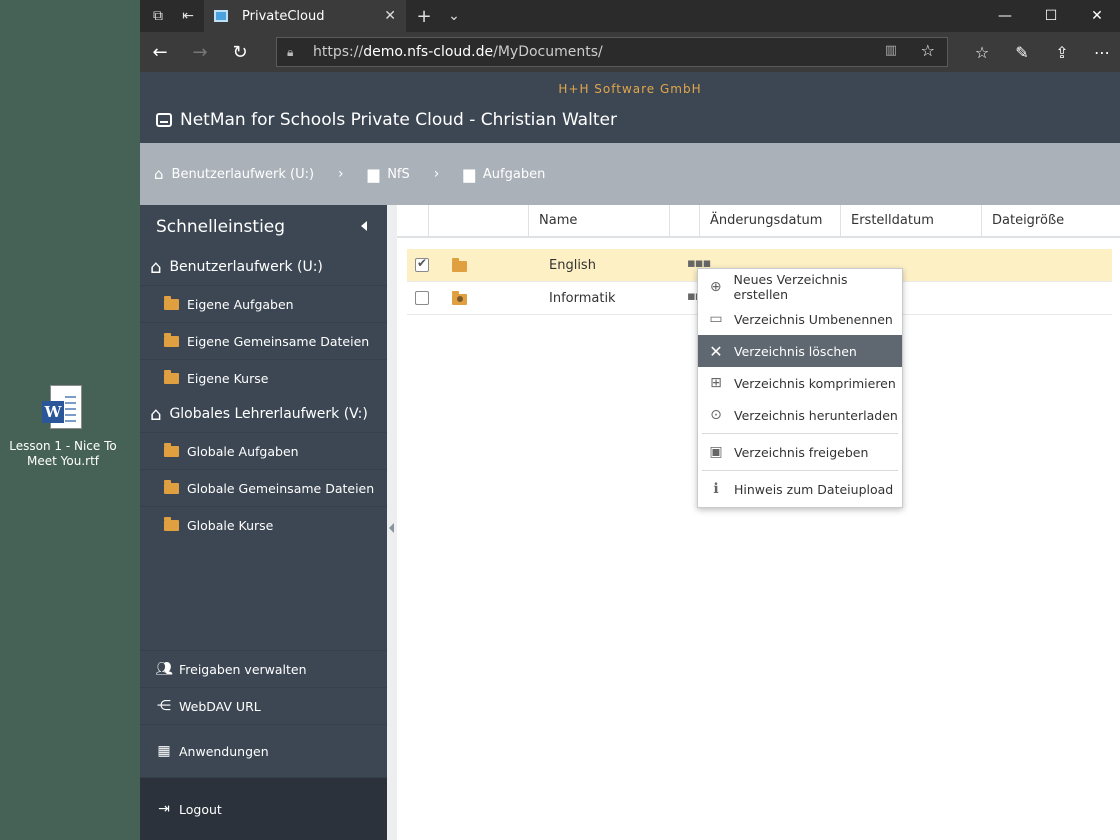 The width and height of the screenshot is (1120, 840). I want to click on close-window-icon: ✕, so click(1097, 16).